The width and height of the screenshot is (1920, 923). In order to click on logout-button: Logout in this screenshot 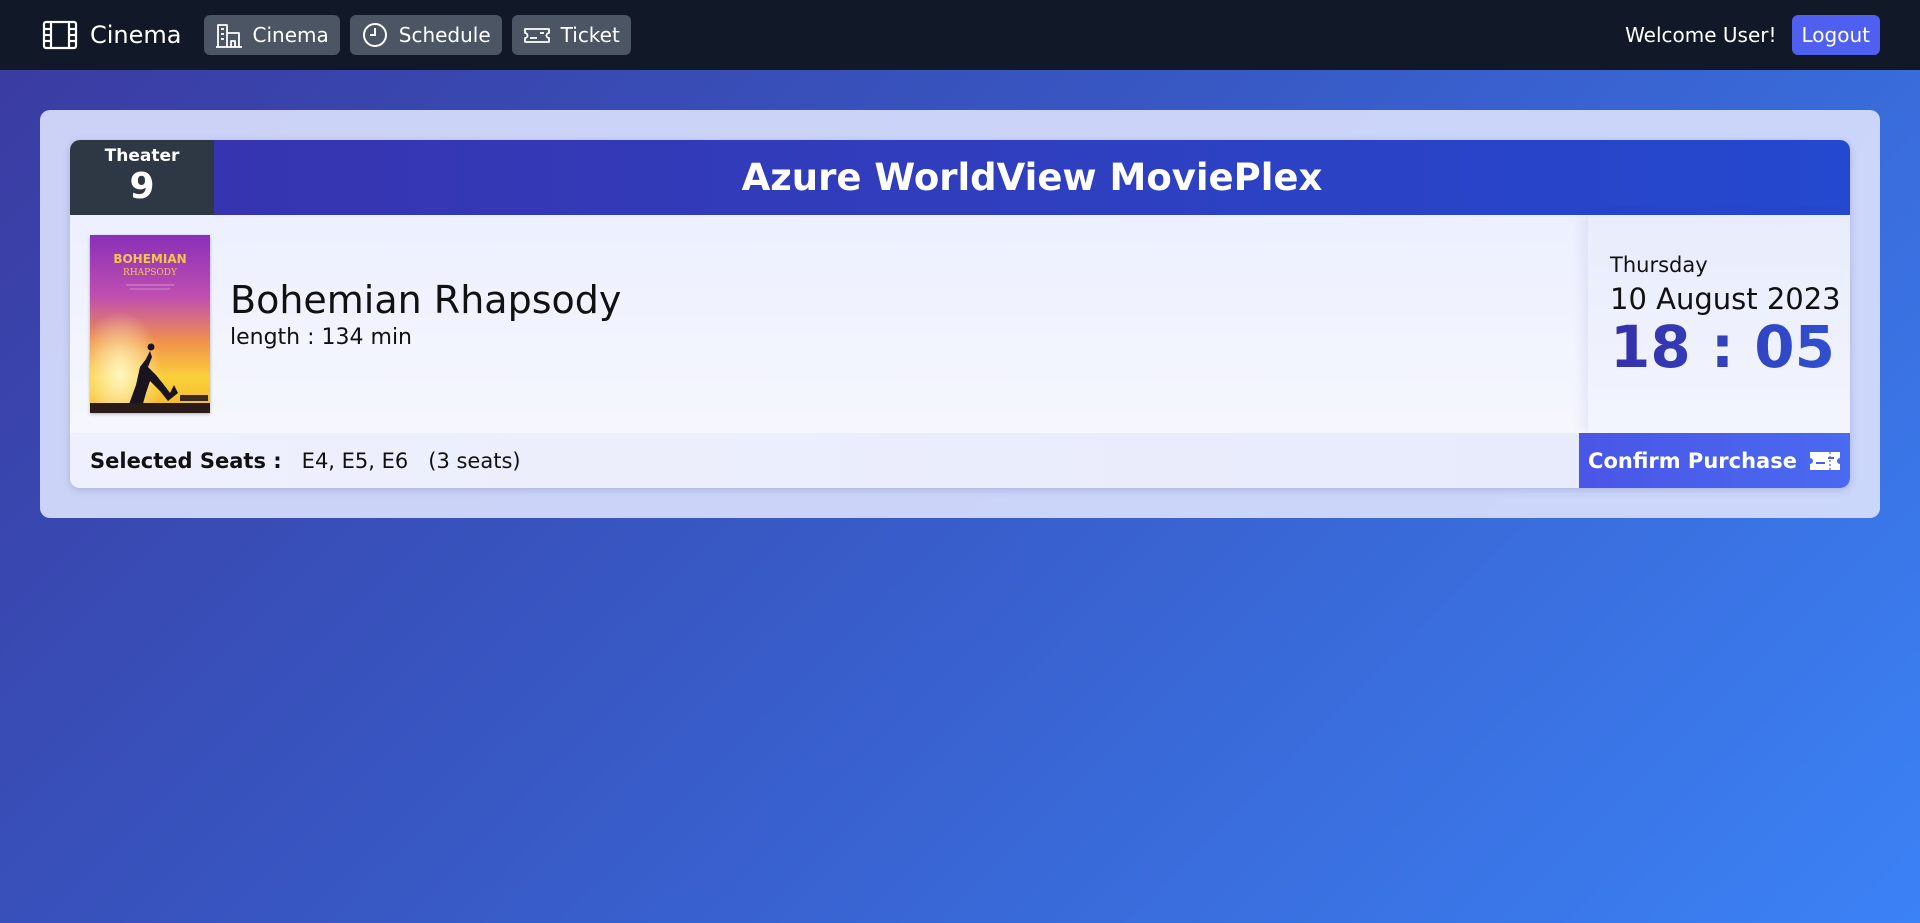, I will do `click(1835, 35)`.